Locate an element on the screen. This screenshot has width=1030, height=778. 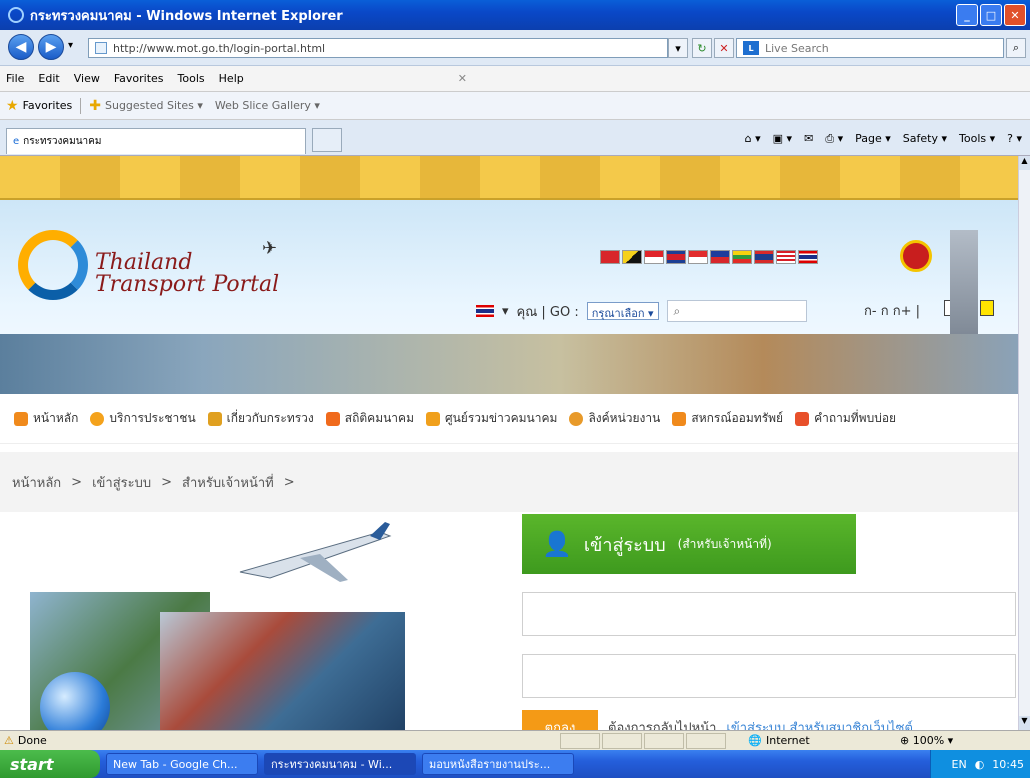
feeds-icon: ▣ ▾ is located at coordinates (782, 139).